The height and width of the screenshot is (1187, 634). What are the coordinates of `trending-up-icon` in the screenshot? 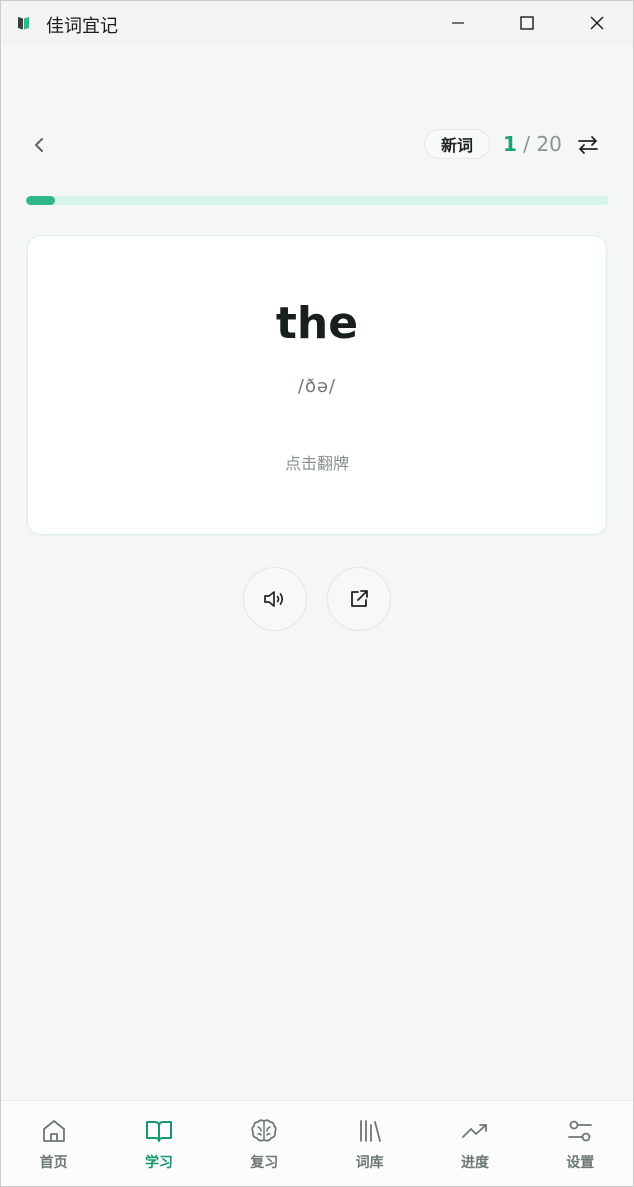 It's located at (474, 1131).